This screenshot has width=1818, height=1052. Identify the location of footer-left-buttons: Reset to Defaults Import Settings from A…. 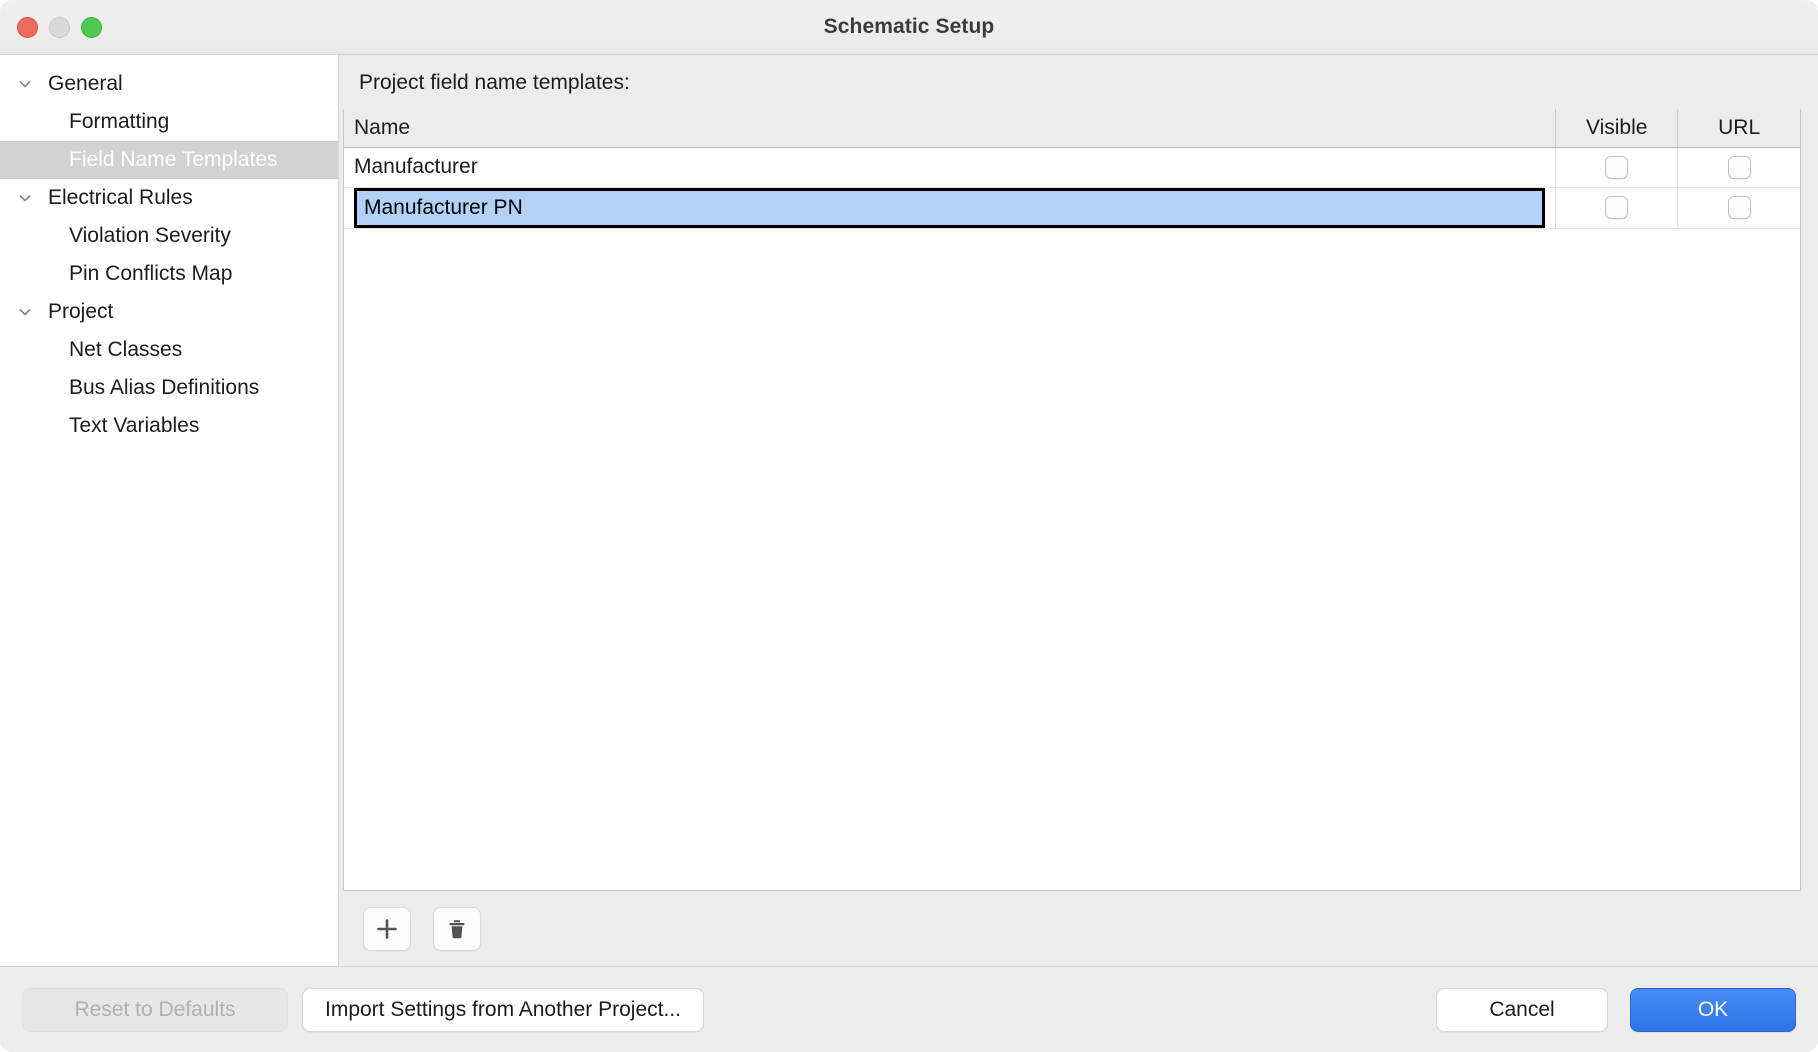
(363, 1009).